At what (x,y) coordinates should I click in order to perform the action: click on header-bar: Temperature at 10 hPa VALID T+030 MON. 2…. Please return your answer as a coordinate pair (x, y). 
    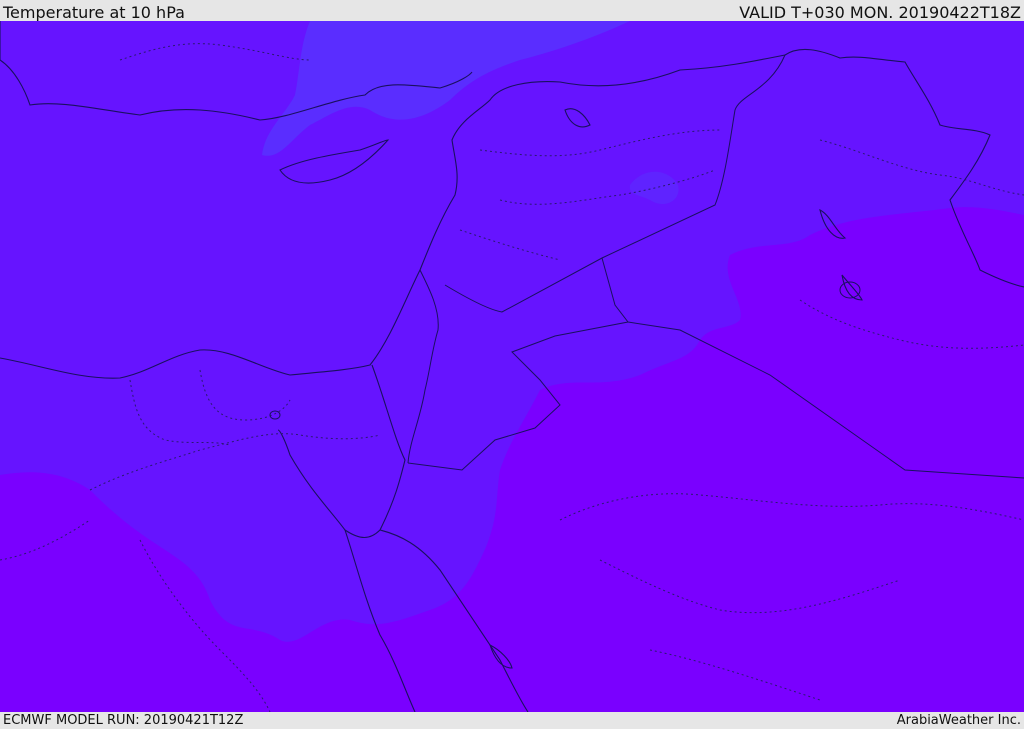
    Looking at the image, I should click on (512, 11).